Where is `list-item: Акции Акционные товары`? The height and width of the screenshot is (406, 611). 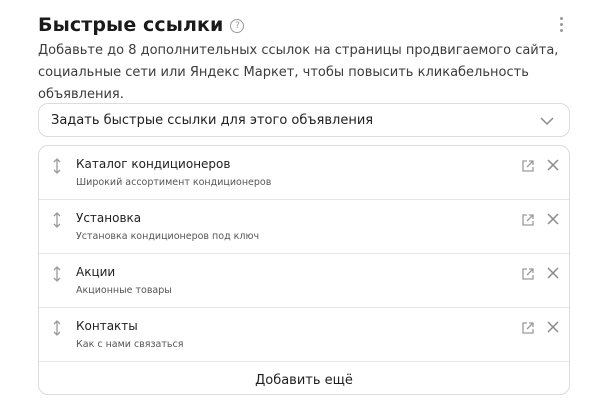
list-item: Акции Акционные товары is located at coordinates (304, 281).